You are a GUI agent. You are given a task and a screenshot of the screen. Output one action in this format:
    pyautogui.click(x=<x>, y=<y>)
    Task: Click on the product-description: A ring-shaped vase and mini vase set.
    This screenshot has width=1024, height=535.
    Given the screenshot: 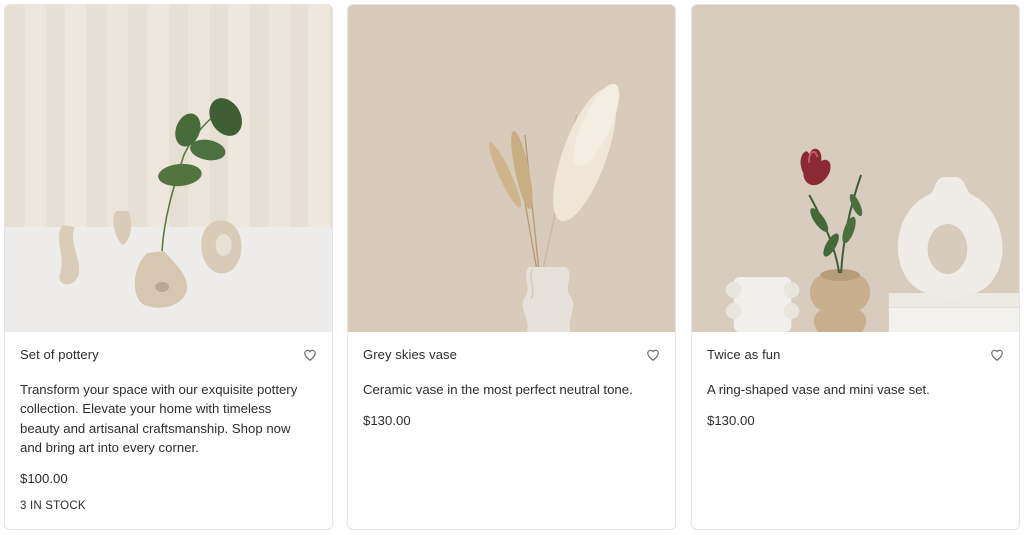 What is the action you would take?
    pyautogui.click(x=818, y=389)
    